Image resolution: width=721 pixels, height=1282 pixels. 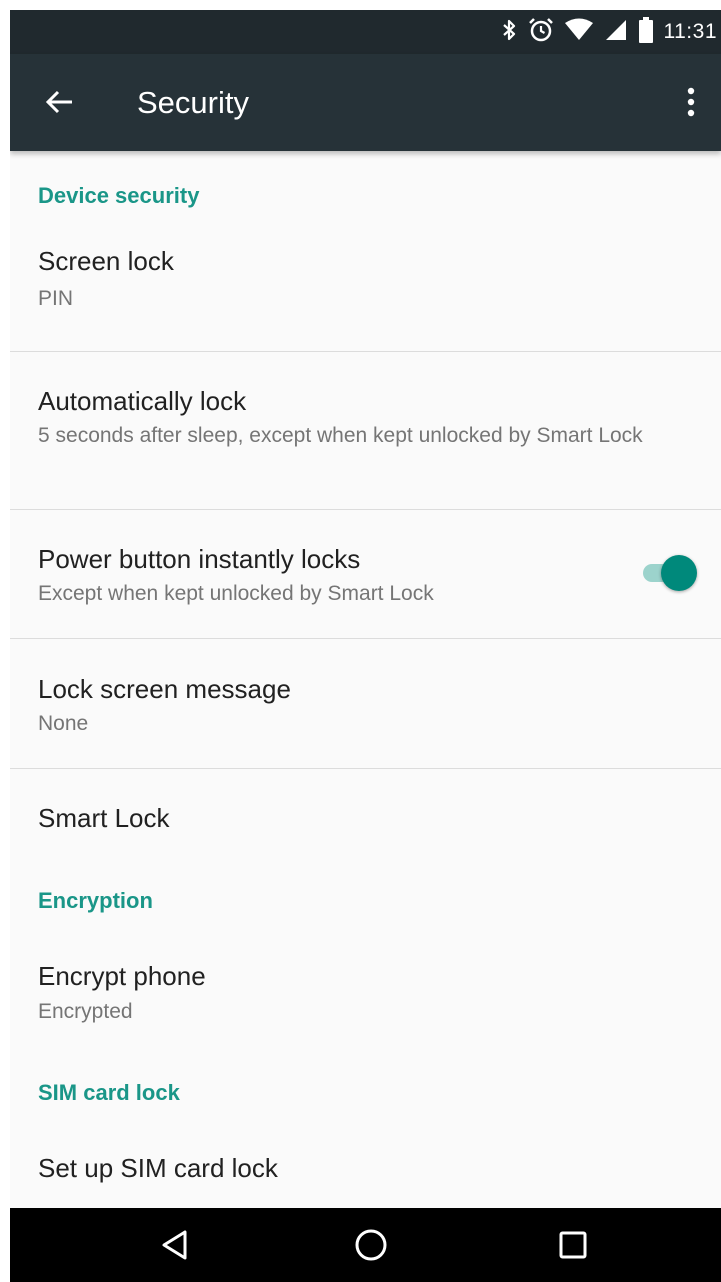 I want to click on section-header-encryption: Encryption, so click(x=95, y=900).